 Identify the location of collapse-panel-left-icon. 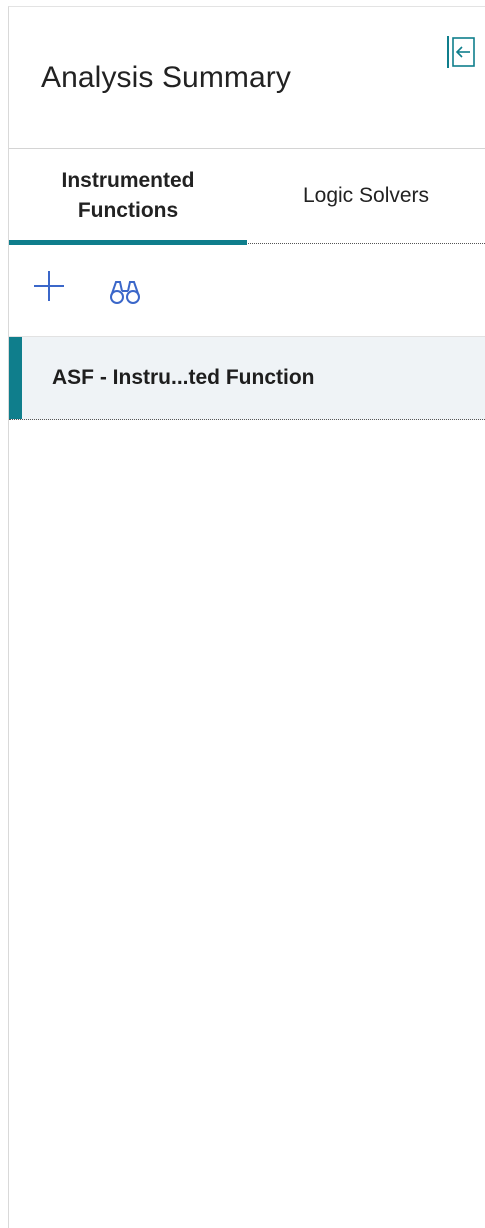
(461, 52).